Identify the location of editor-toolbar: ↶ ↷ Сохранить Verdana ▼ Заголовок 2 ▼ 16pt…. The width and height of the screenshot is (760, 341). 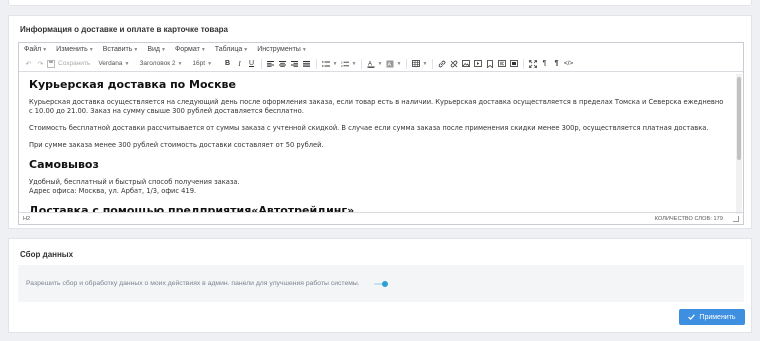
(381, 64).